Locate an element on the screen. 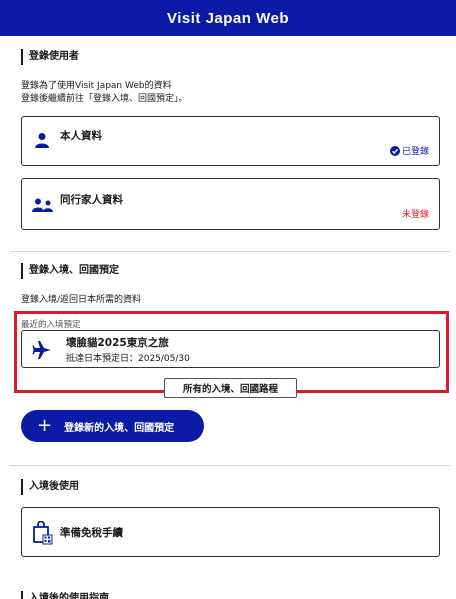  recent-trip-label: 最近的入境預定 is located at coordinates (51, 325).